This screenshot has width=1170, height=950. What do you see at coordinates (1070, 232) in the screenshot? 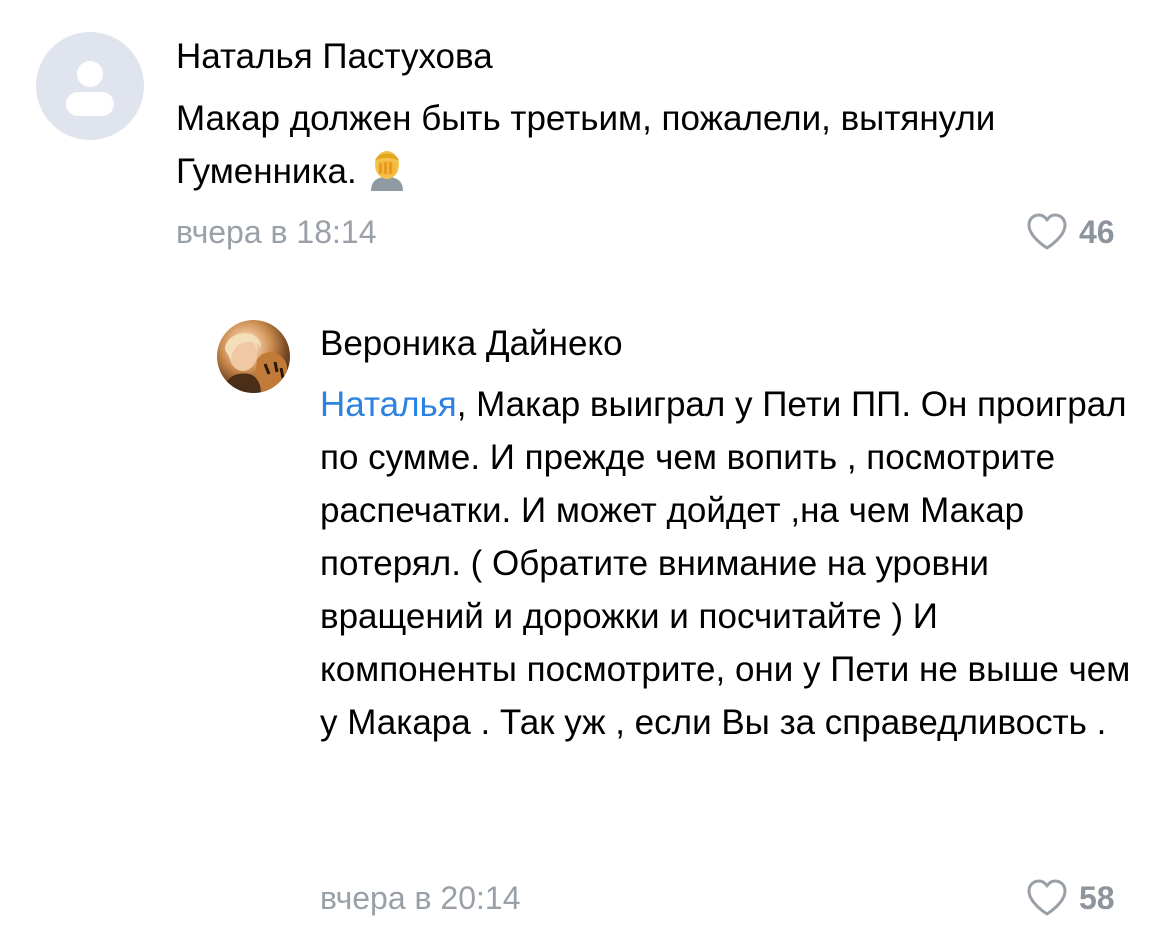
I see `like-button: 46` at bounding box center [1070, 232].